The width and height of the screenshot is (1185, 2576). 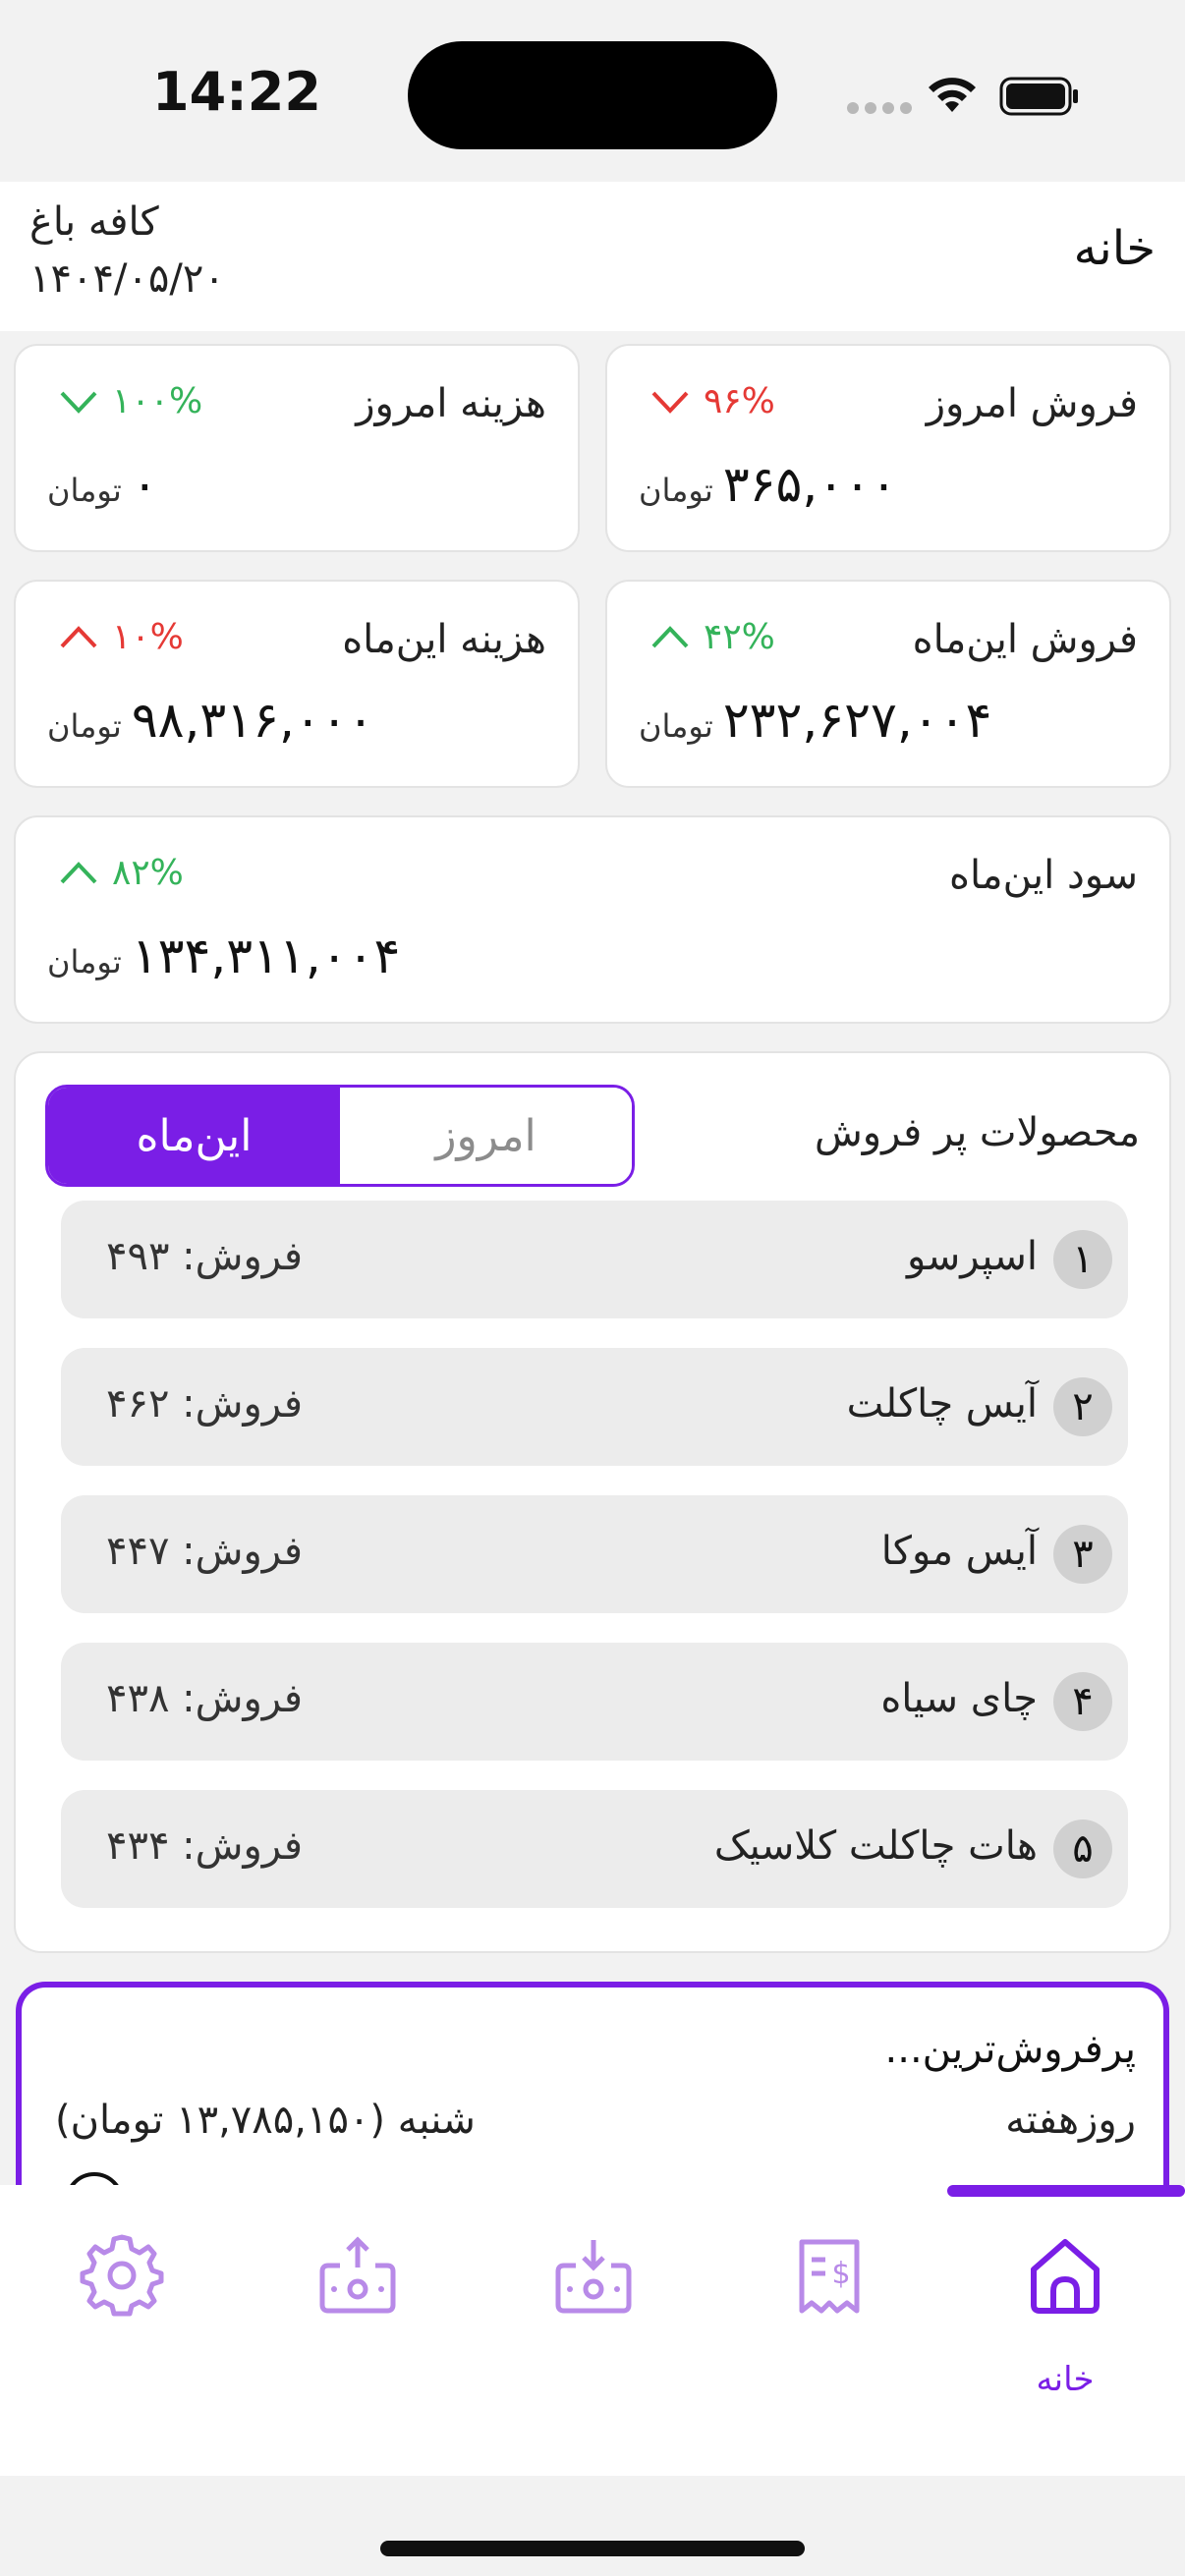 What do you see at coordinates (888, 684) in the screenshot?
I see `sales-month-card: فروش این‌ماه ۴۲% تومان ۲۳۲,۶۲۷,۰۰۴` at bounding box center [888, 684].